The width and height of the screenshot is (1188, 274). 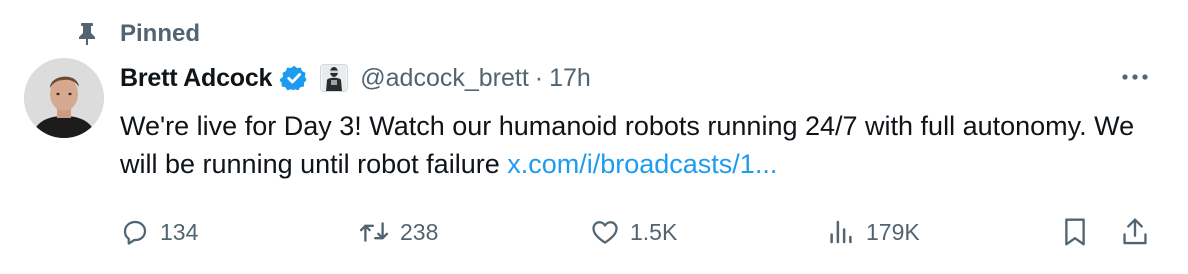 I want to click on avatar, so click(x=64, y=98).